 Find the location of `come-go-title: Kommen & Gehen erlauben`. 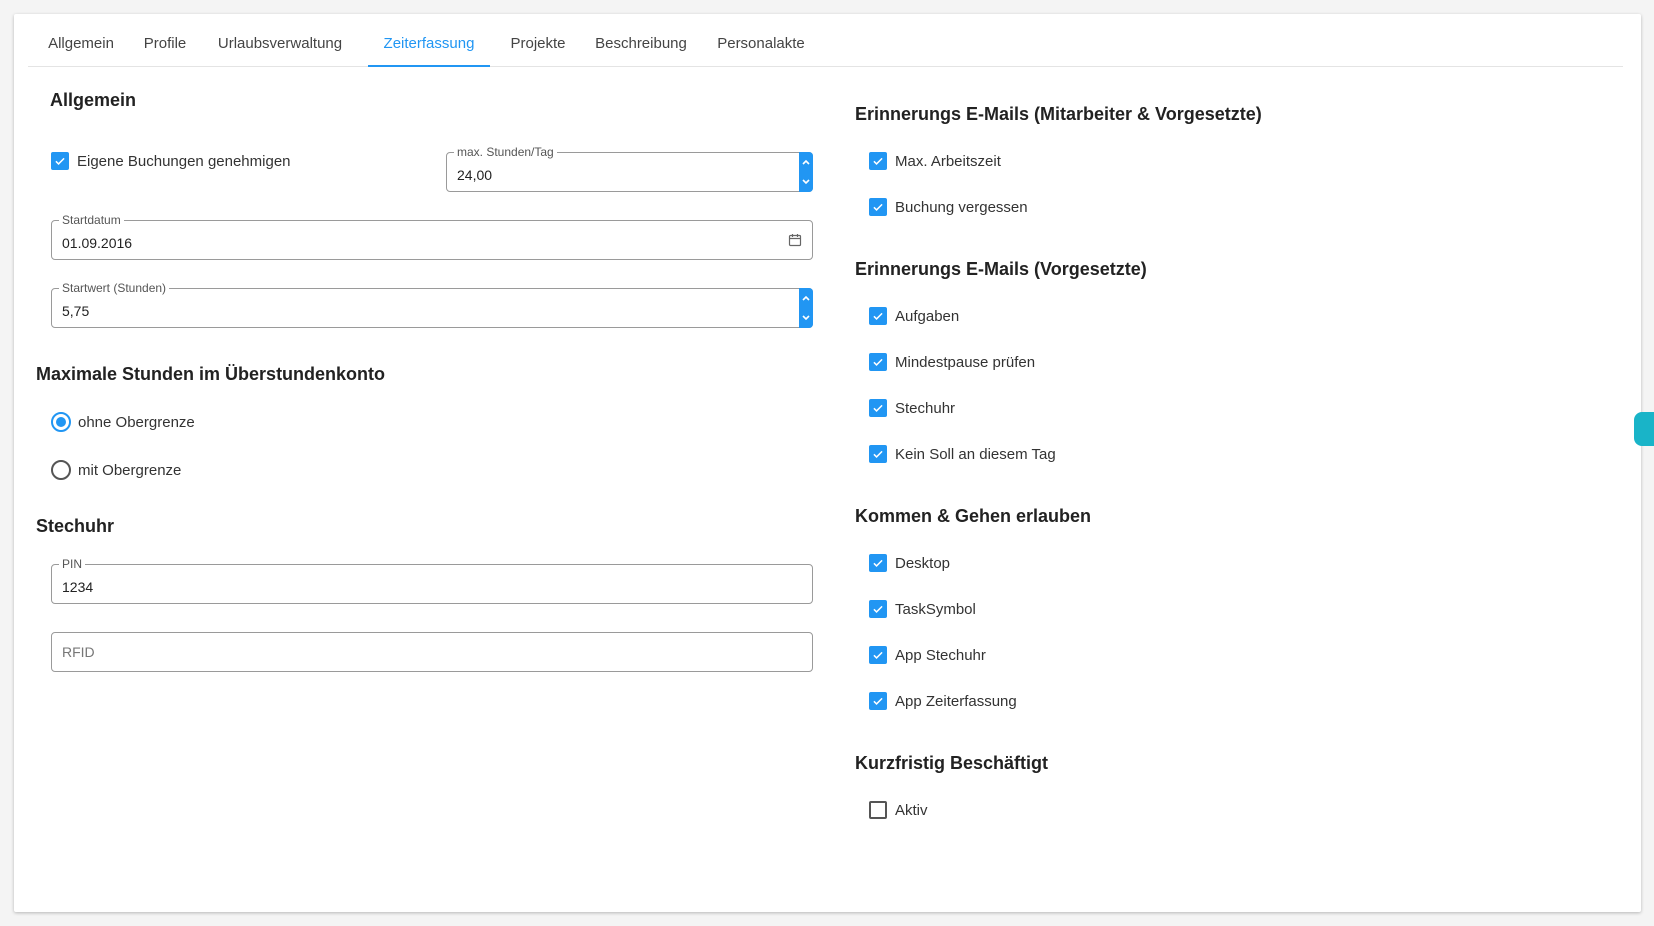

come-go-title: Kommen & Gehen erlauben is located at coordinates (973, 516).